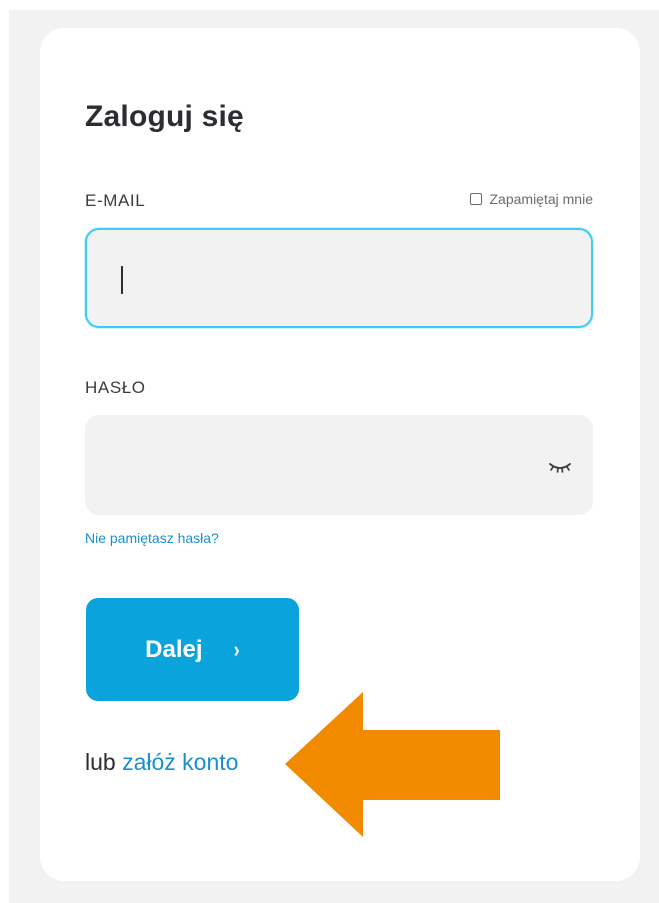 Image resolution: width=659 pixels, height=903 pixels. I want to click on password-input, so click(339, 465).